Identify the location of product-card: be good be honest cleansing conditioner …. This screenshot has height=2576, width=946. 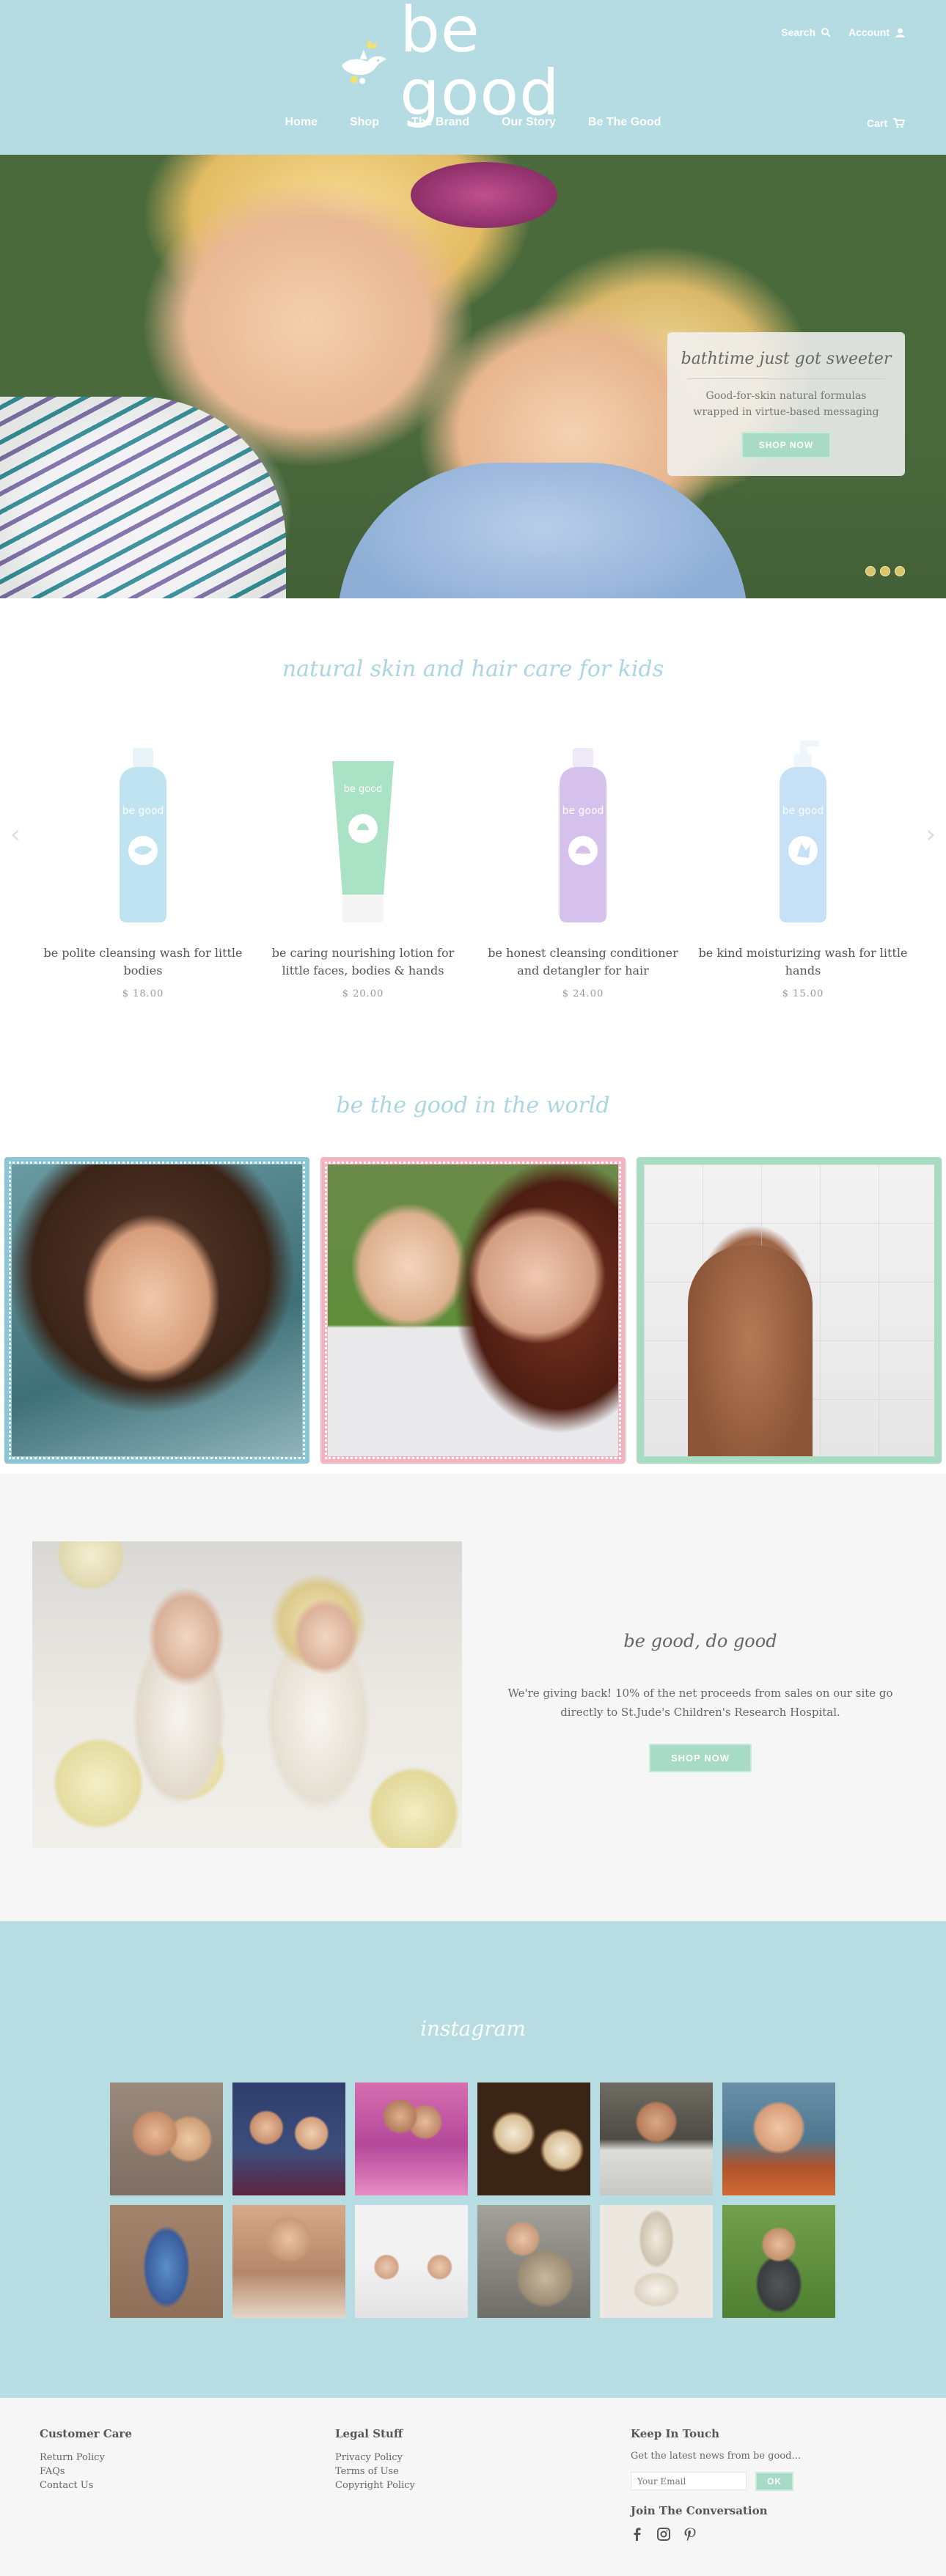
(583, 866).